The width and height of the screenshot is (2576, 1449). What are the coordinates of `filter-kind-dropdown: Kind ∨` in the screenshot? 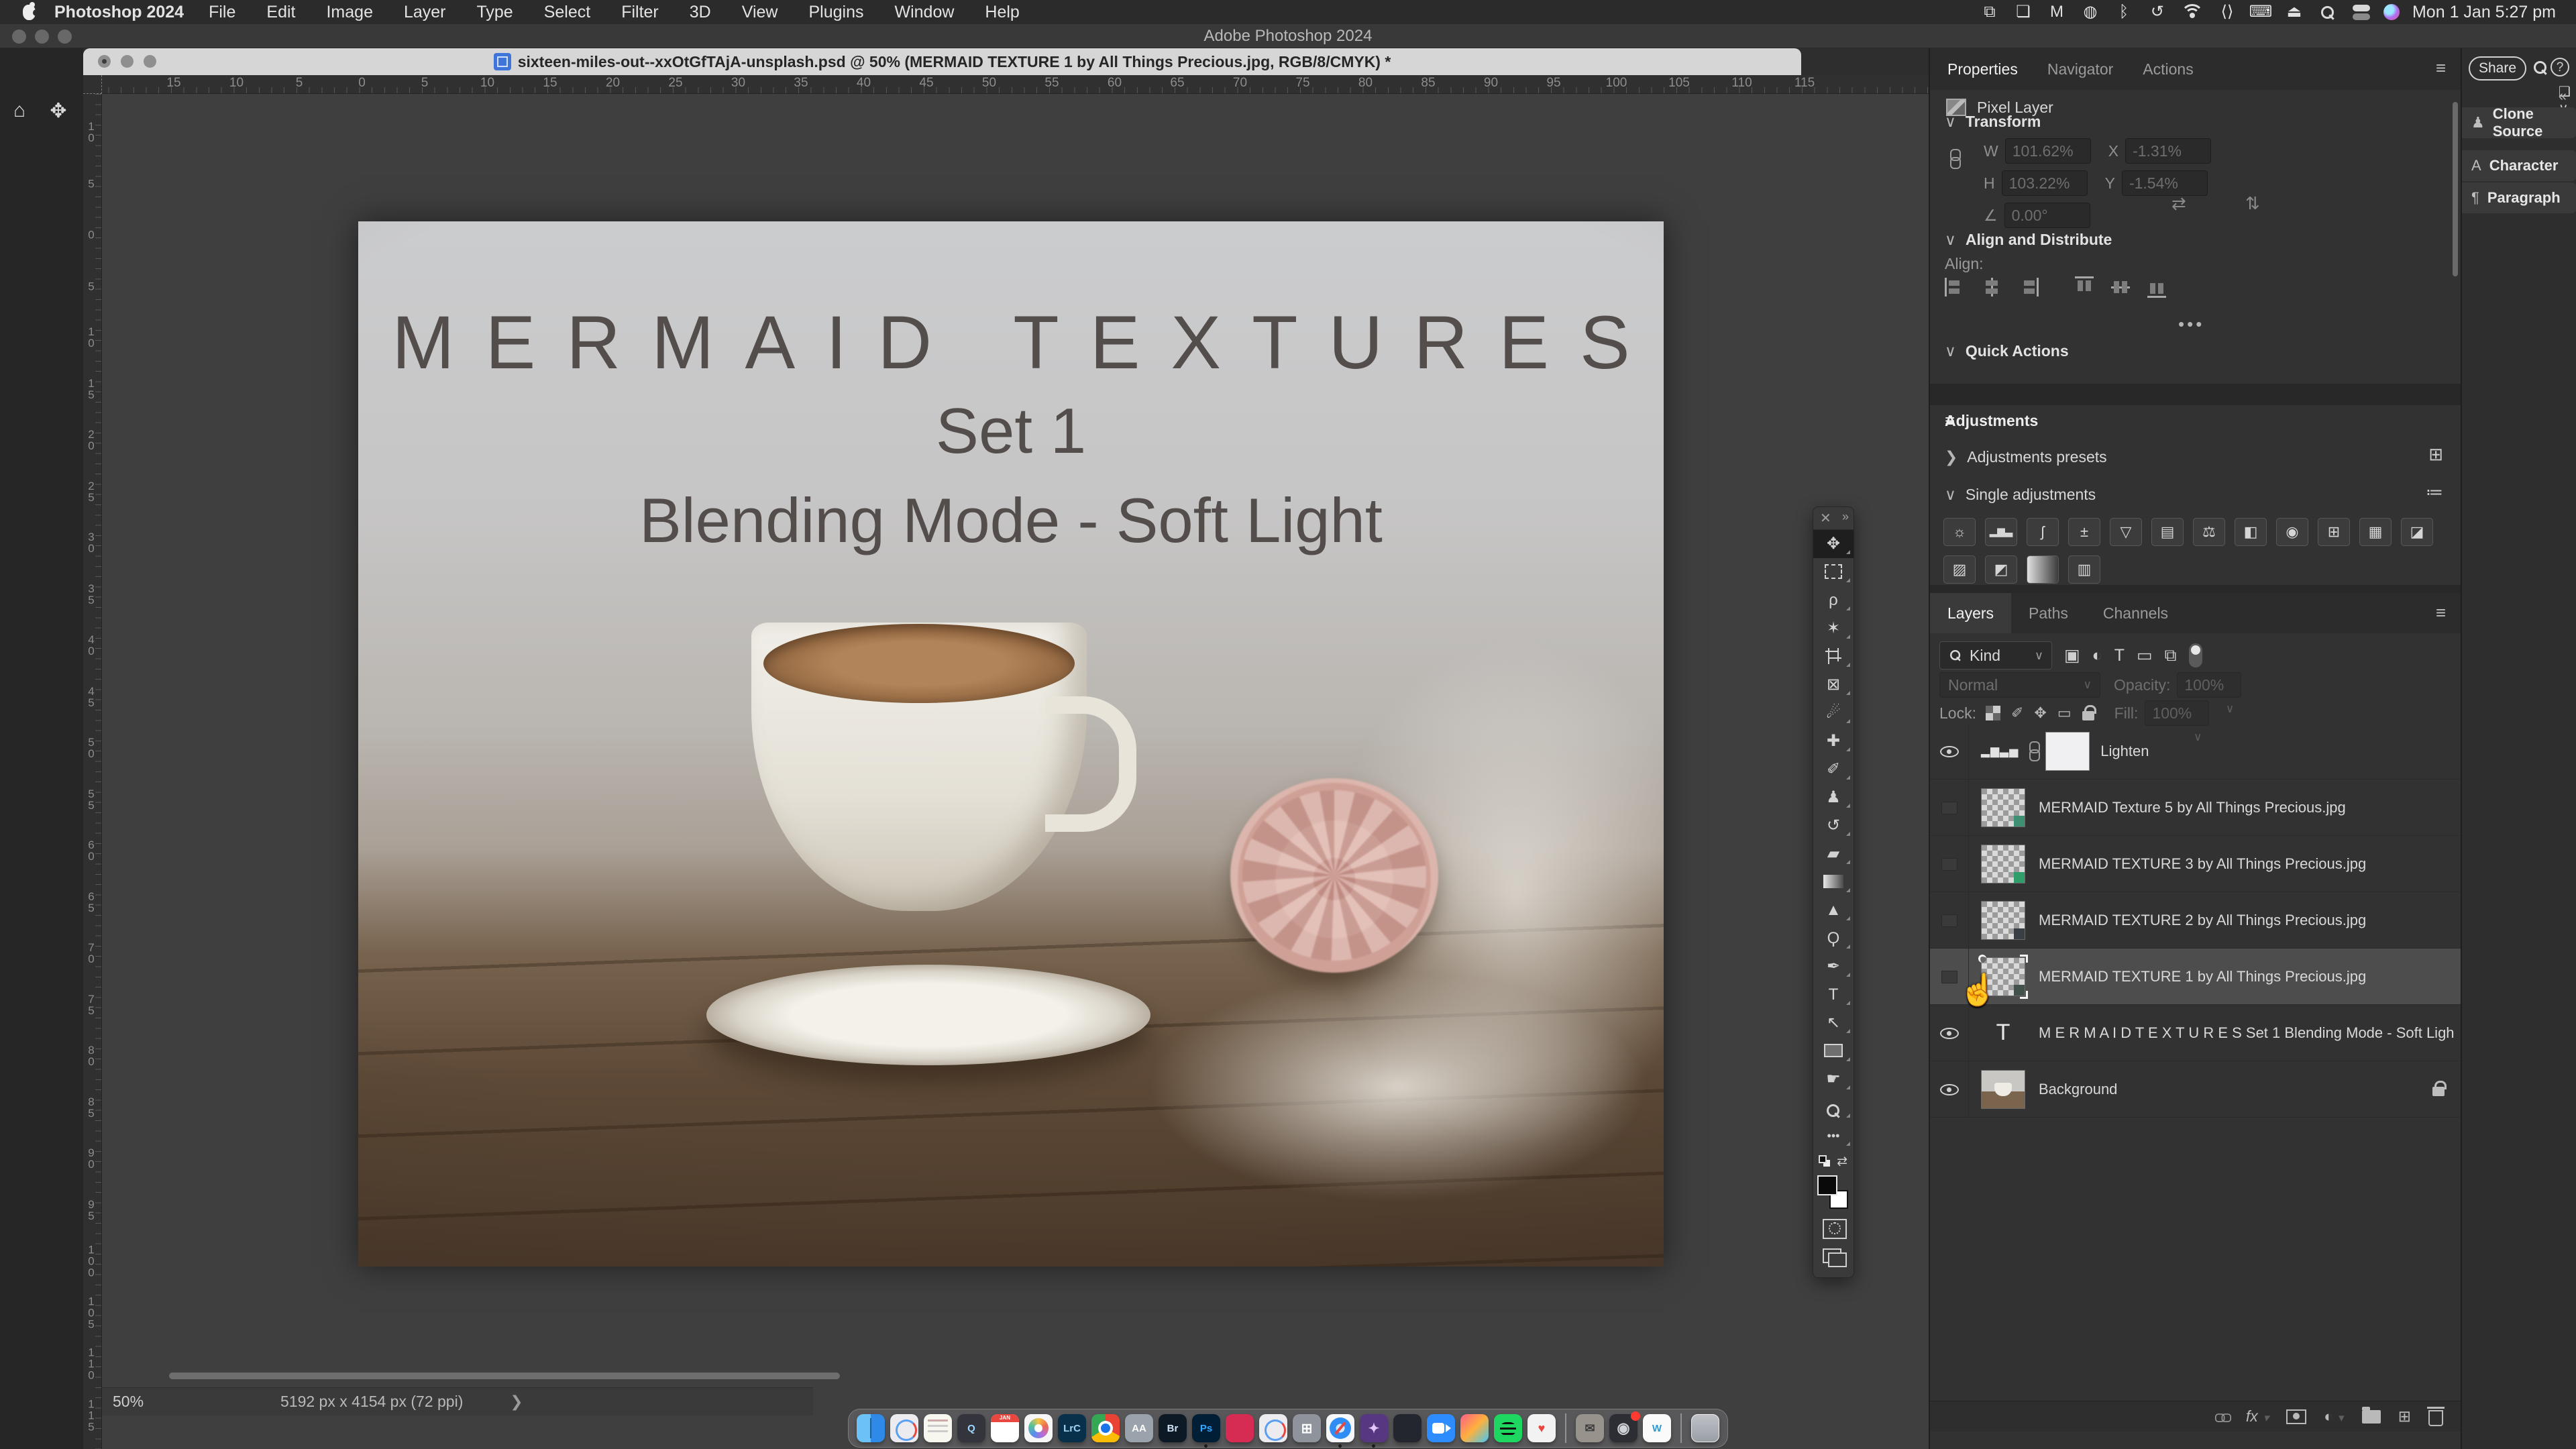 It's located at (1995, 655).